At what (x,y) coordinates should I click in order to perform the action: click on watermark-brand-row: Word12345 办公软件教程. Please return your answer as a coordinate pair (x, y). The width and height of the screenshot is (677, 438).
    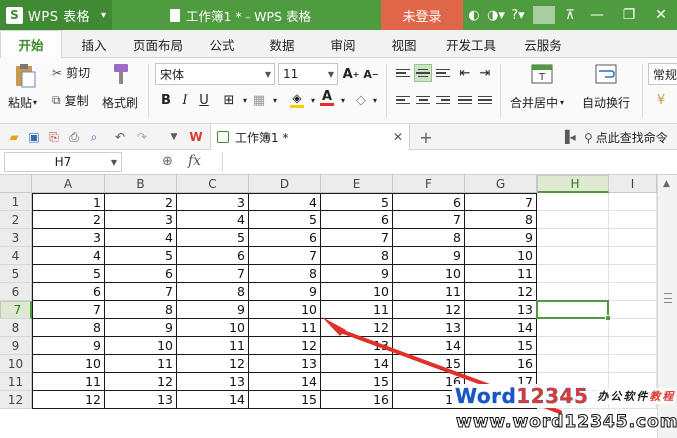
    Looking at the image, I should click on (564, 396).